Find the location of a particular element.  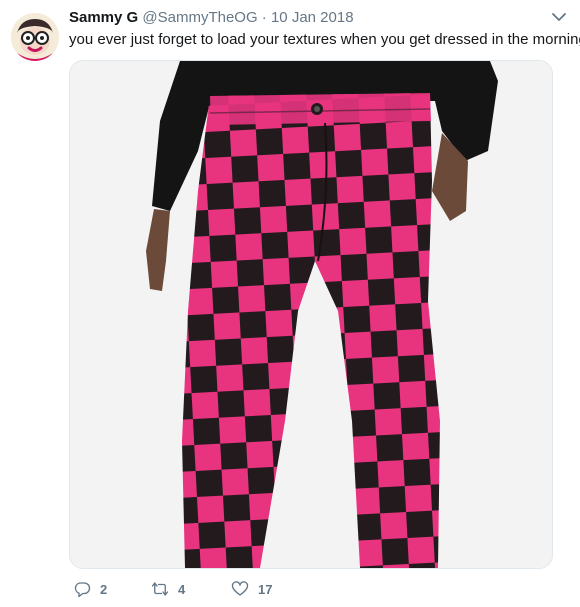

reply-icon is located at coordinates (82, 590).